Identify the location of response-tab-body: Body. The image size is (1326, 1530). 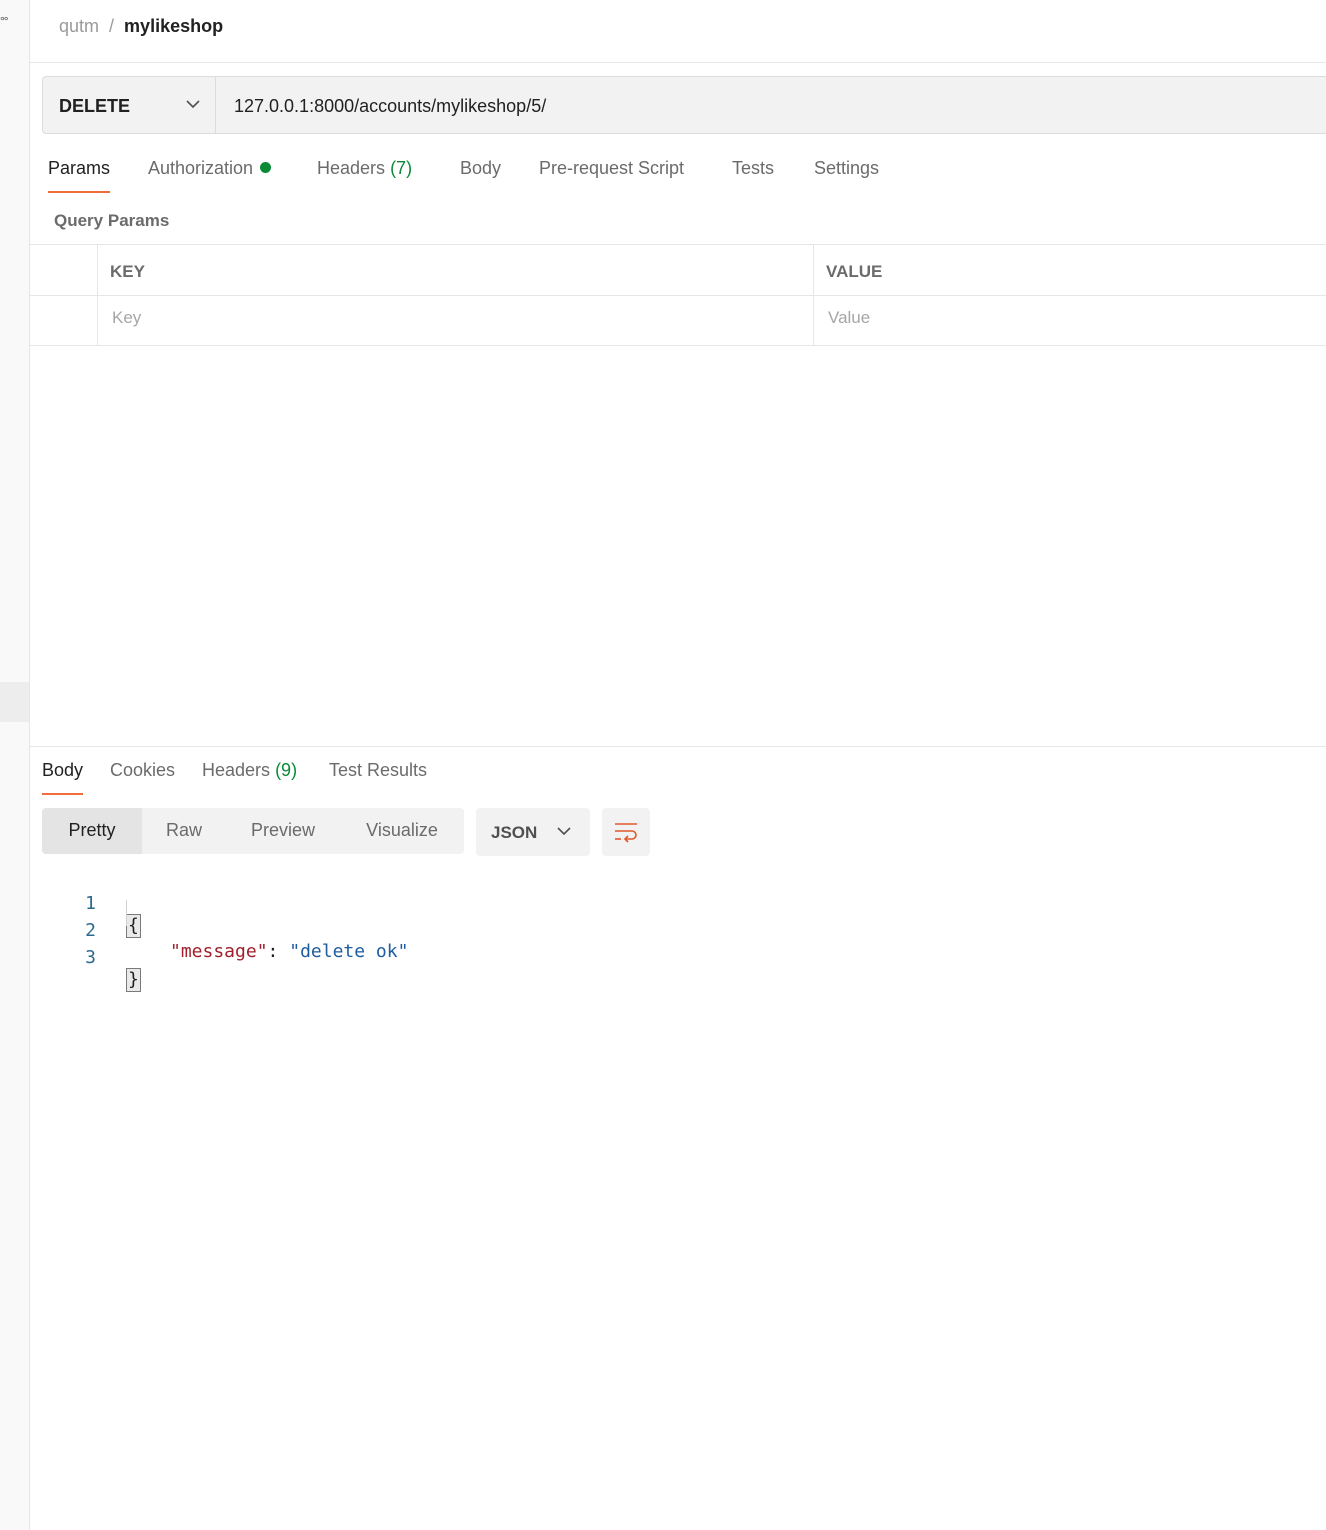
(63, 777).